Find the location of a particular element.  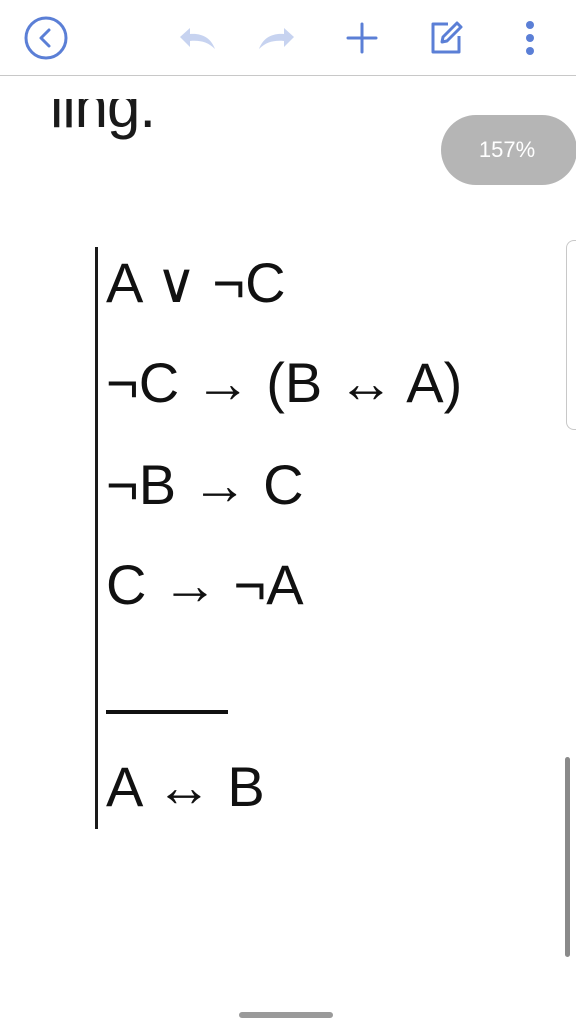

back-button is located at coordinates (46, 38).